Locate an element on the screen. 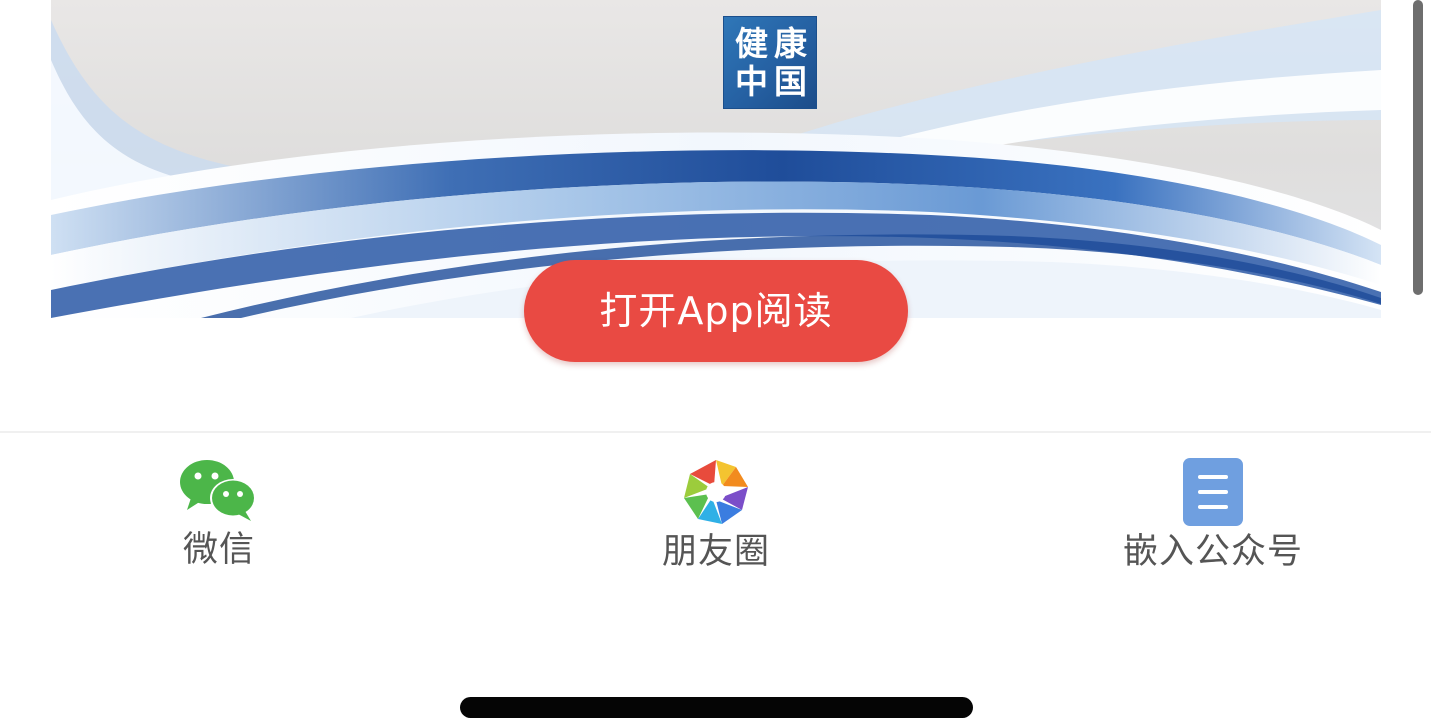 This screenshot has height=723, width=1431. share-embed-official-account-button: 嵌入公众号 is located at coordinates (1213, 523).